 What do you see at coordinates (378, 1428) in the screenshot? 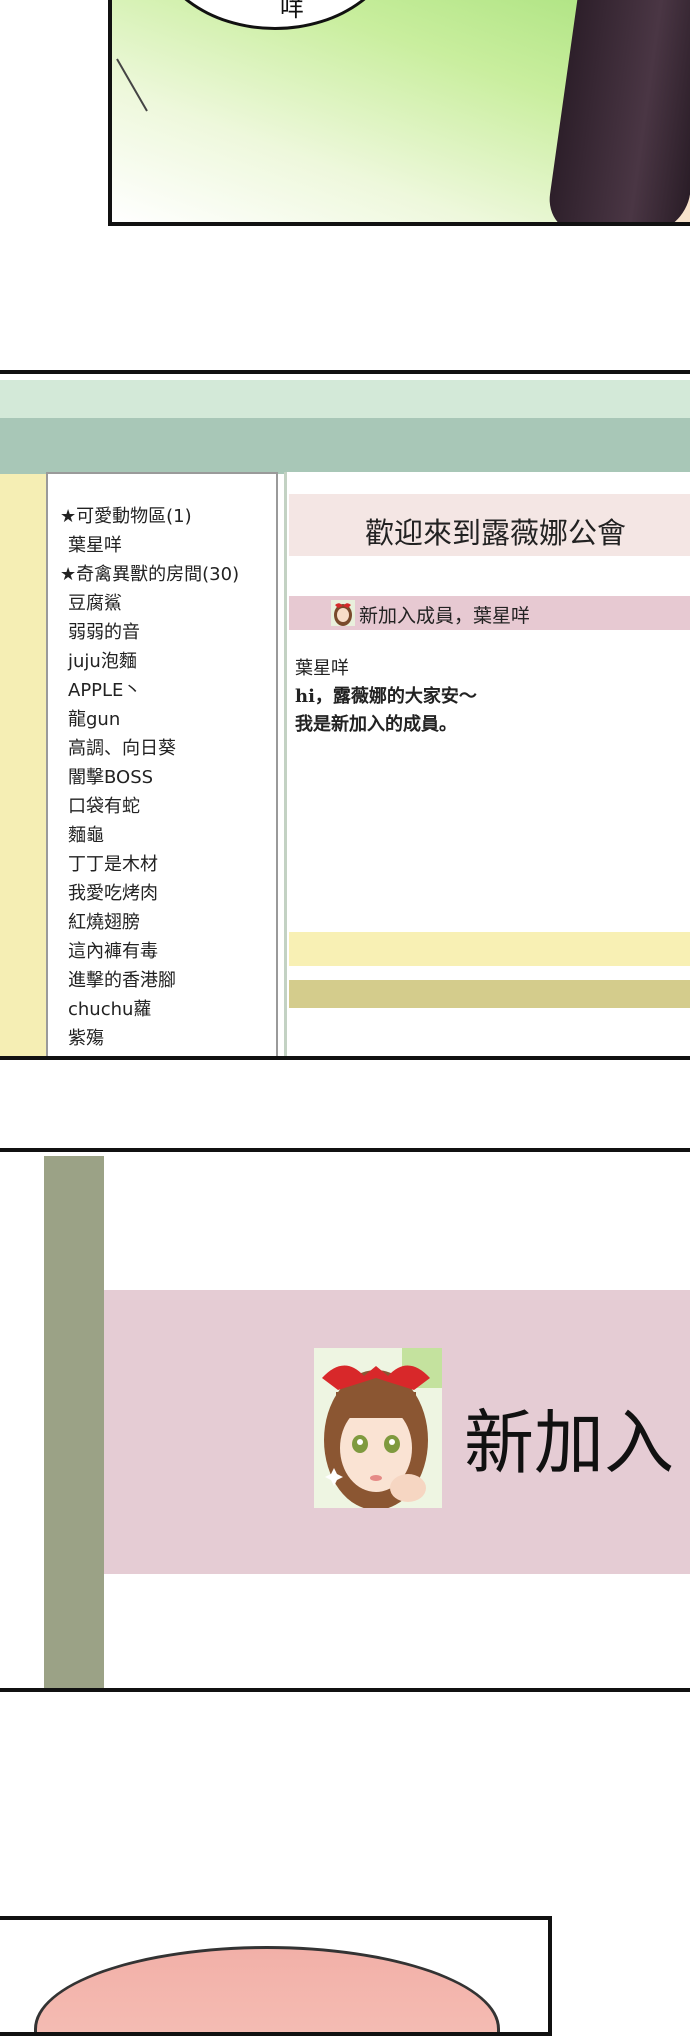
I see `avatar-portrait-icon` at bounding box center [378, 1428].